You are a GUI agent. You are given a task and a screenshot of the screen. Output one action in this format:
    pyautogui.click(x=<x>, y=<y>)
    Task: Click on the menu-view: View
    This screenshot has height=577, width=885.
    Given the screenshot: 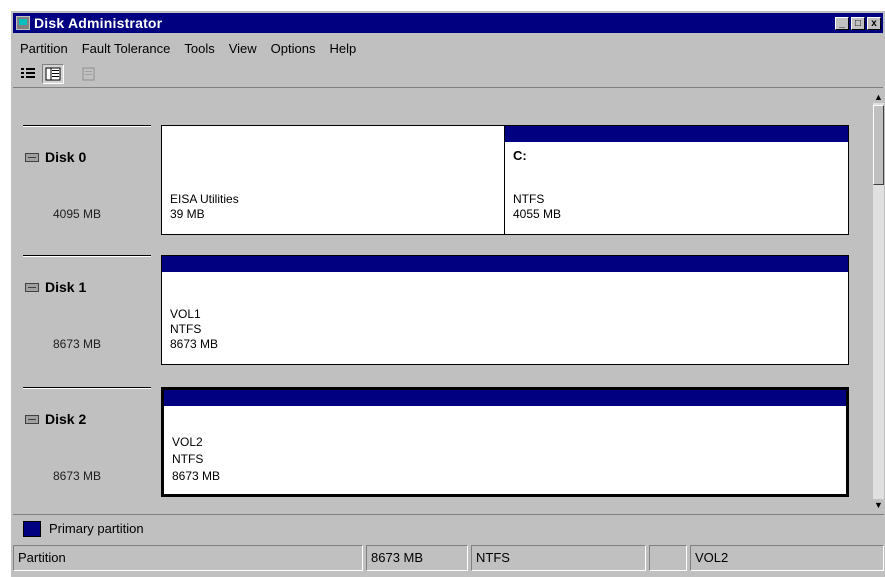 What is the action you would take?
    pyautogui.click(x=243, y=48)
    